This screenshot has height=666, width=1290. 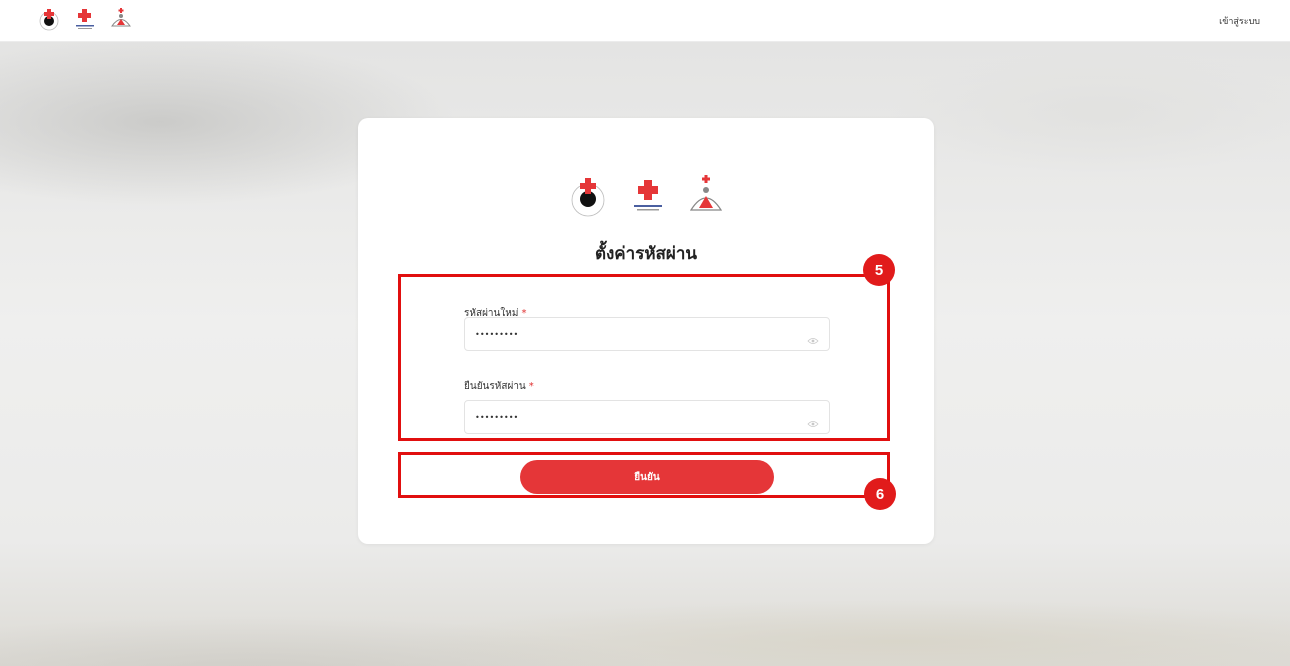 I want to click on card-logos, so click(x=646, y=198).